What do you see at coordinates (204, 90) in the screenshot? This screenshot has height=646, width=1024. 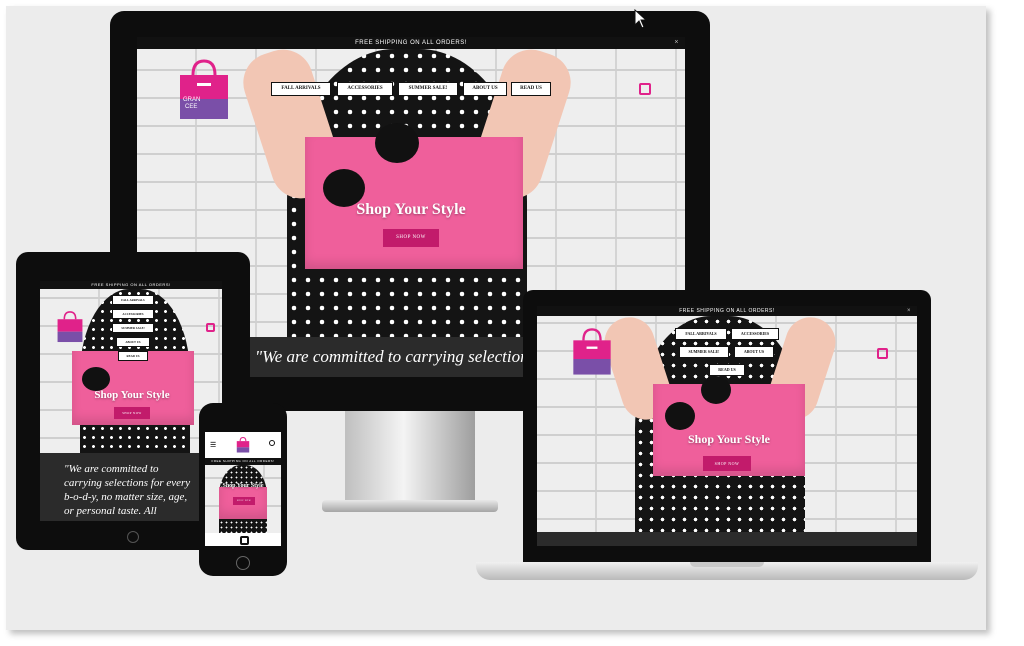 I see `handbag-logo-icon: GRAN CEE` at bounding box center [204, 90].